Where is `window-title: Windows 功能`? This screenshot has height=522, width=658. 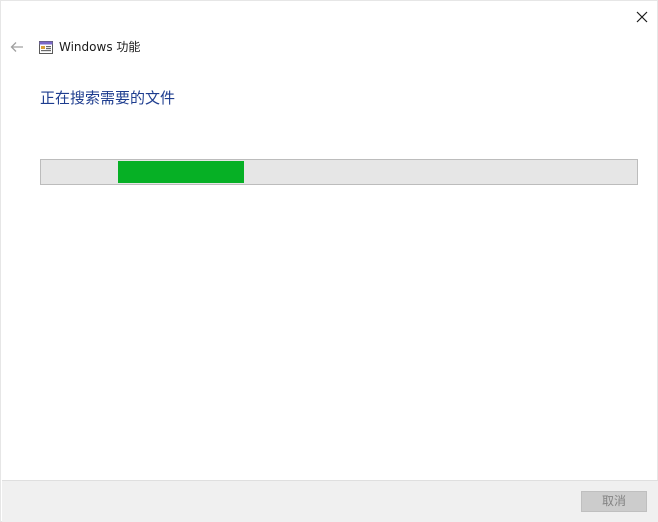 window-title: Windows 功能 is located at coordinates (100, 47).